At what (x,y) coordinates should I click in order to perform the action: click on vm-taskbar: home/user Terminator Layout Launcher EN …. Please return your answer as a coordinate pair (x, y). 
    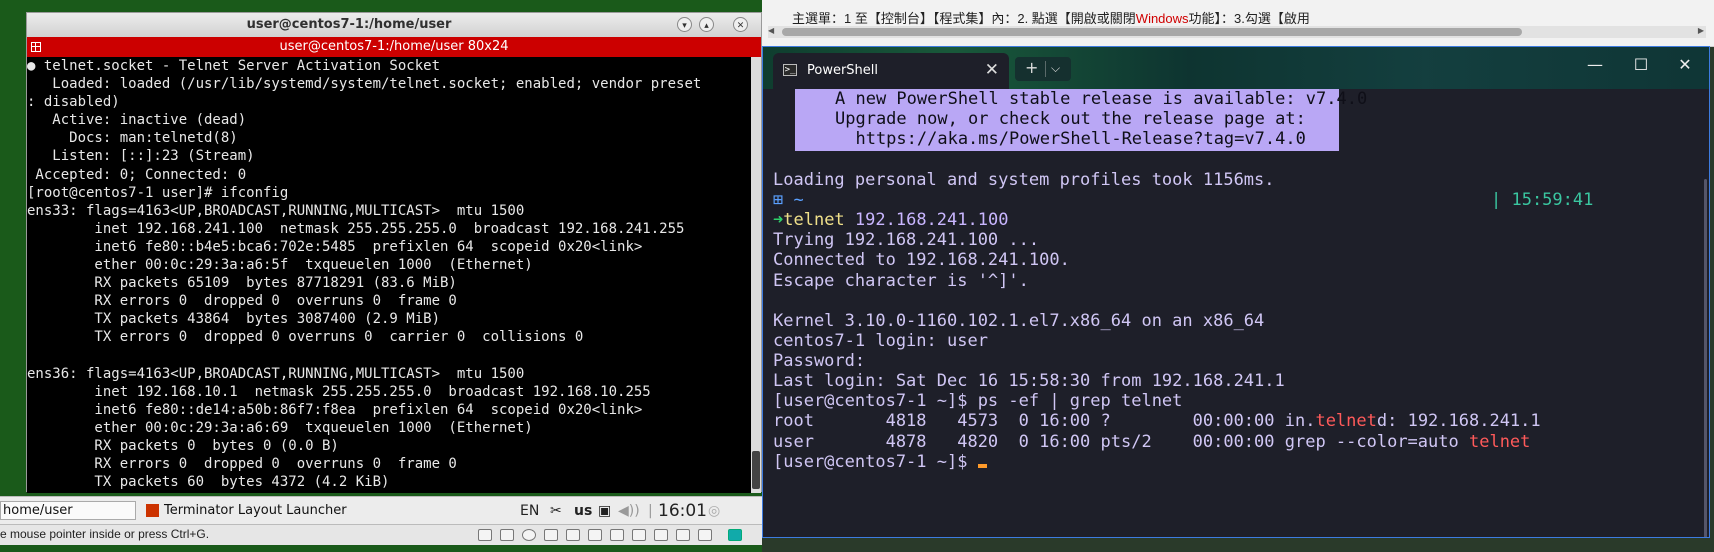
    Looking at the image, I should click on (381, 510).